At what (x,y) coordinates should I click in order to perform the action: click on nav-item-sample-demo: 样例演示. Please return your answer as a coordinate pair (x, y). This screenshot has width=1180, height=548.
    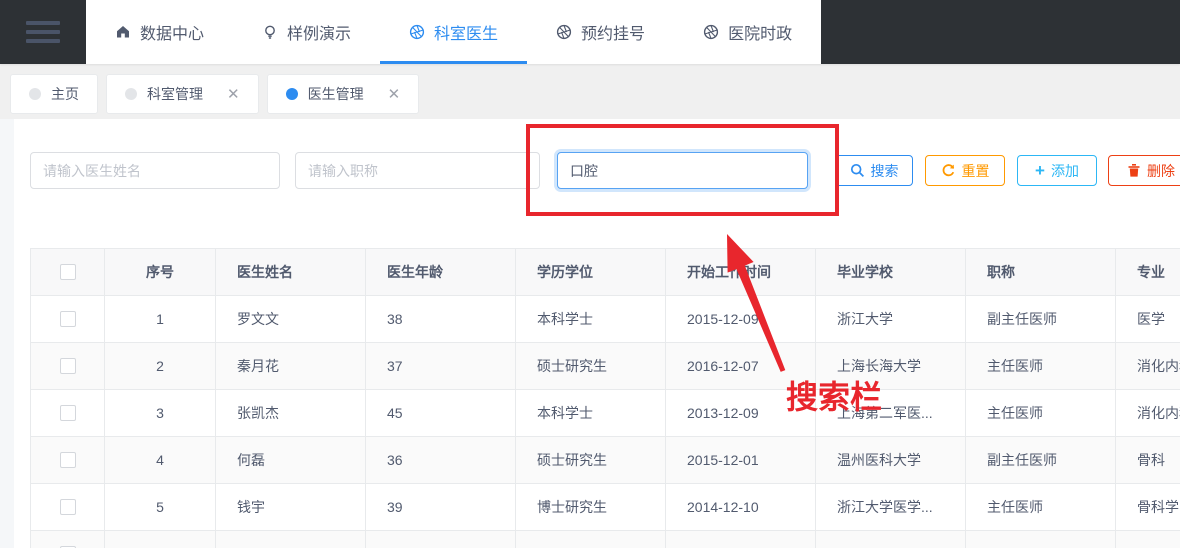
    Looking at the image, I should click on (306, 32).